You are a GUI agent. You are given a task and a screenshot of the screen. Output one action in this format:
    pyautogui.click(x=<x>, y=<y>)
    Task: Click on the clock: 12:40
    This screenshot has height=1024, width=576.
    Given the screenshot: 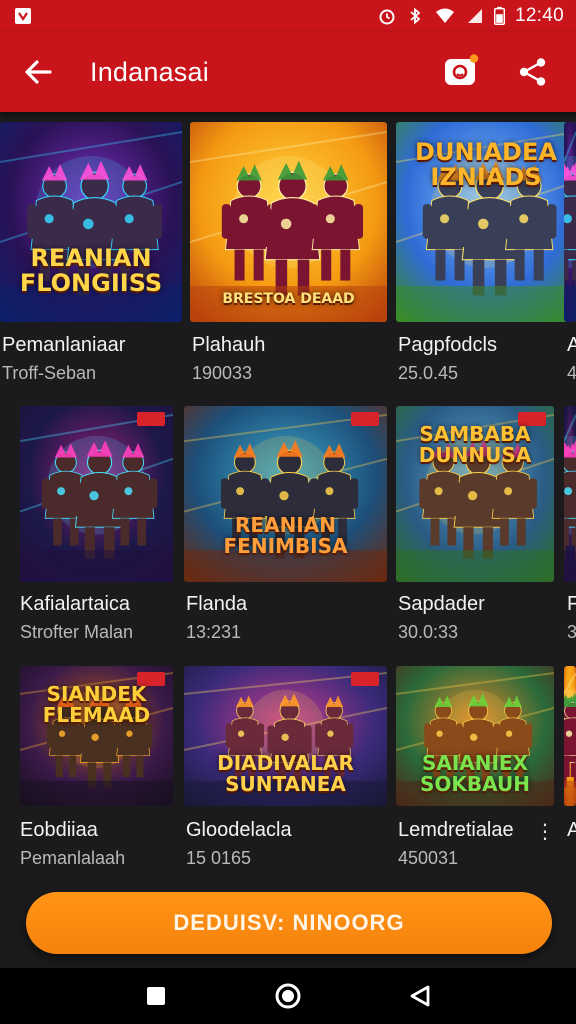 What is the action you would take?
    pyautogui.click(x=539, y=15)
    